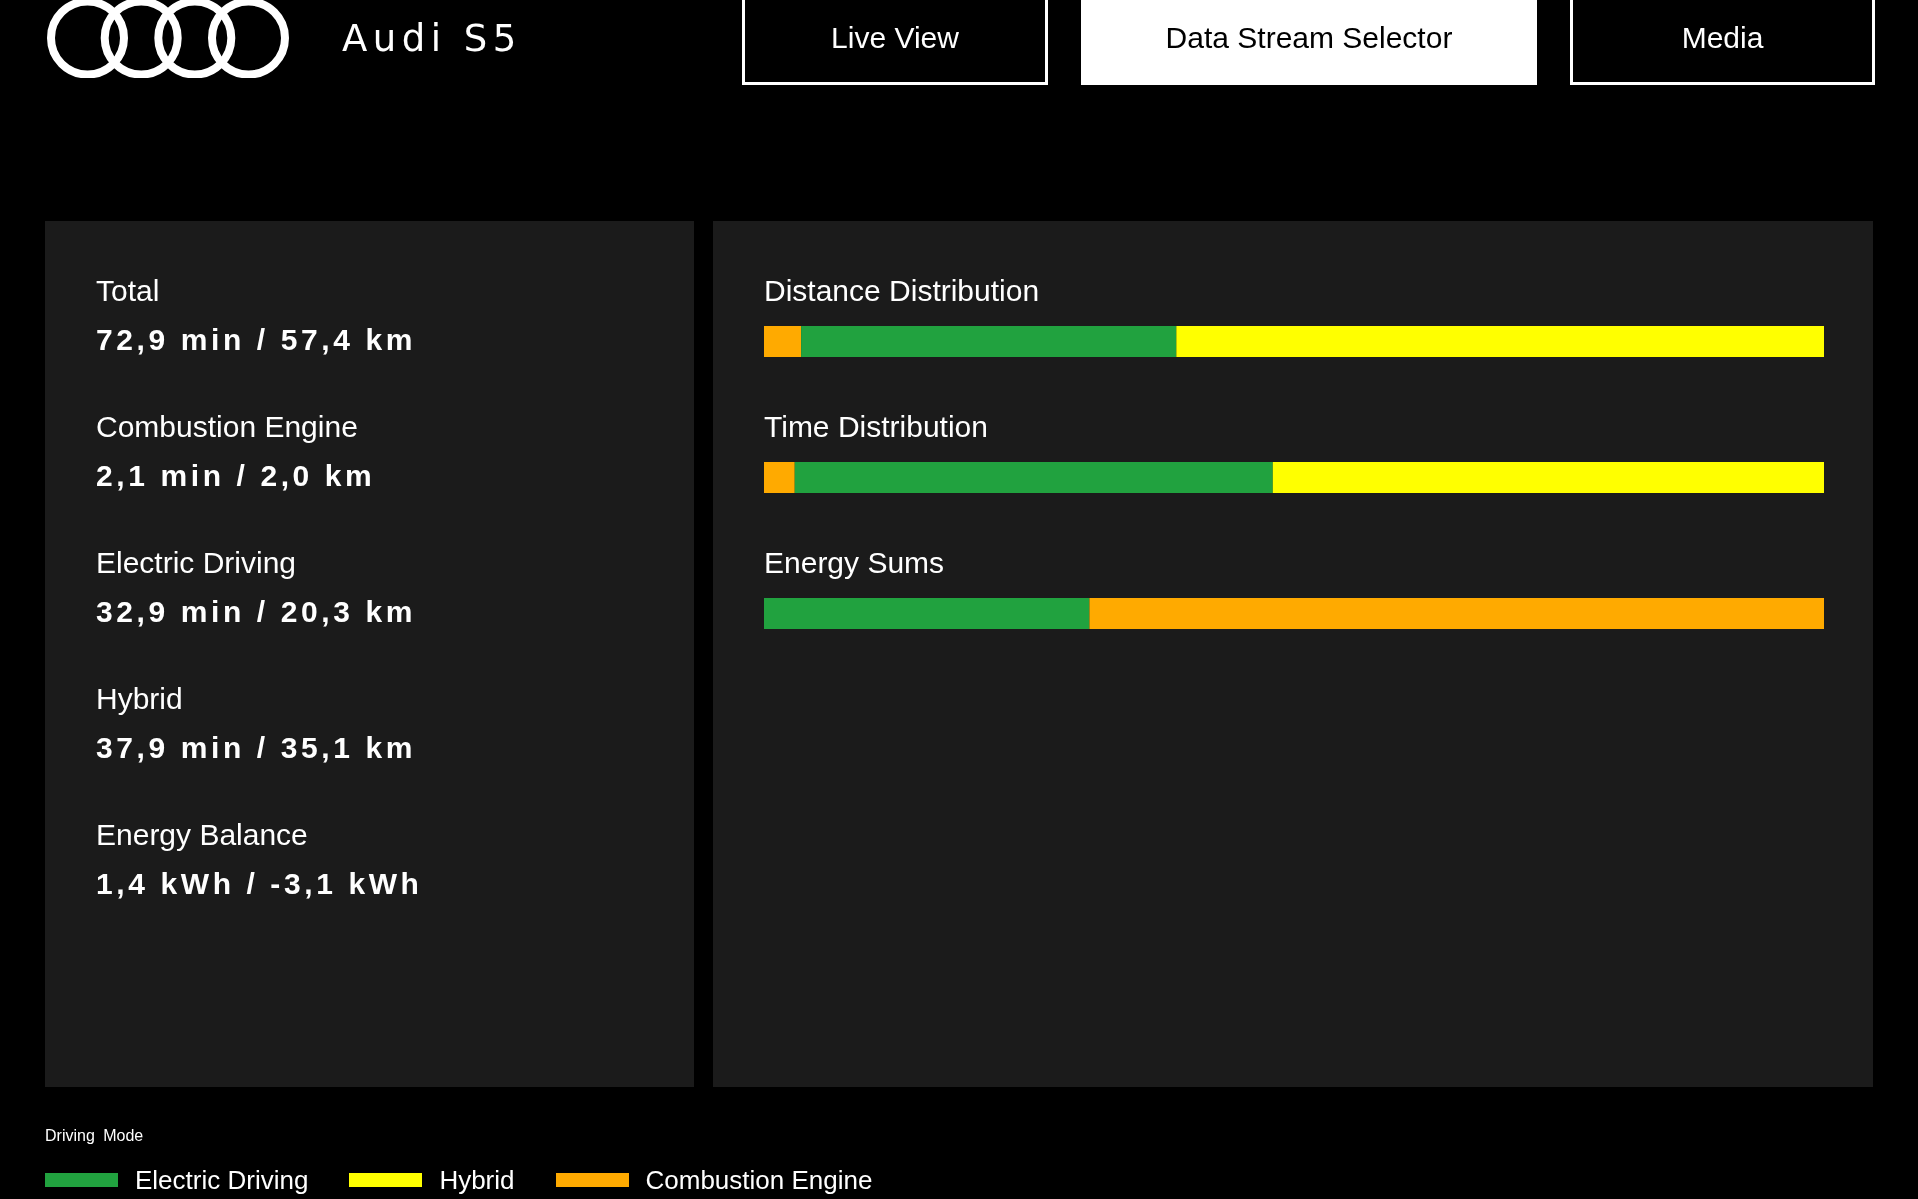  I want to click on tab: Data Stream Selector, so click(1309, 42).